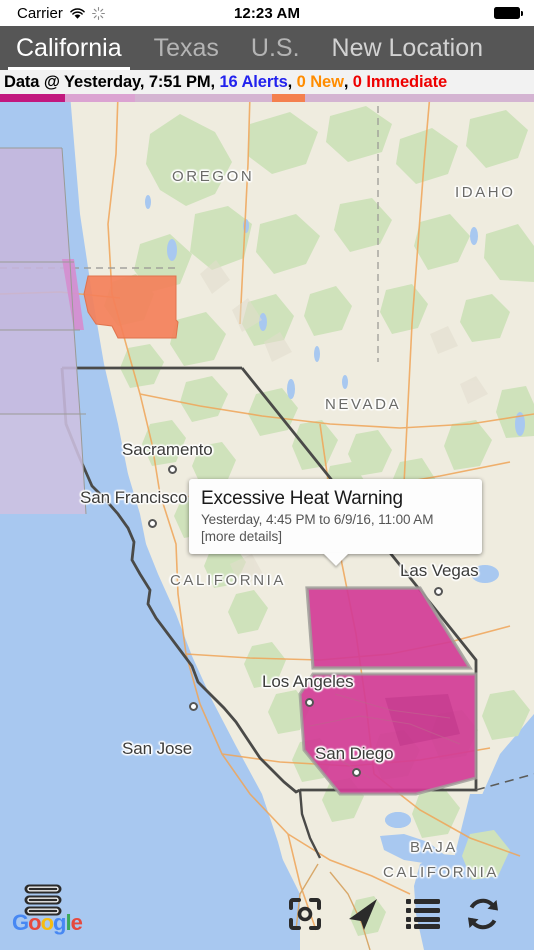  Describe the element at coordinates (172, 469) in the screenshot. I see `map-marker-sacramento` at that location.